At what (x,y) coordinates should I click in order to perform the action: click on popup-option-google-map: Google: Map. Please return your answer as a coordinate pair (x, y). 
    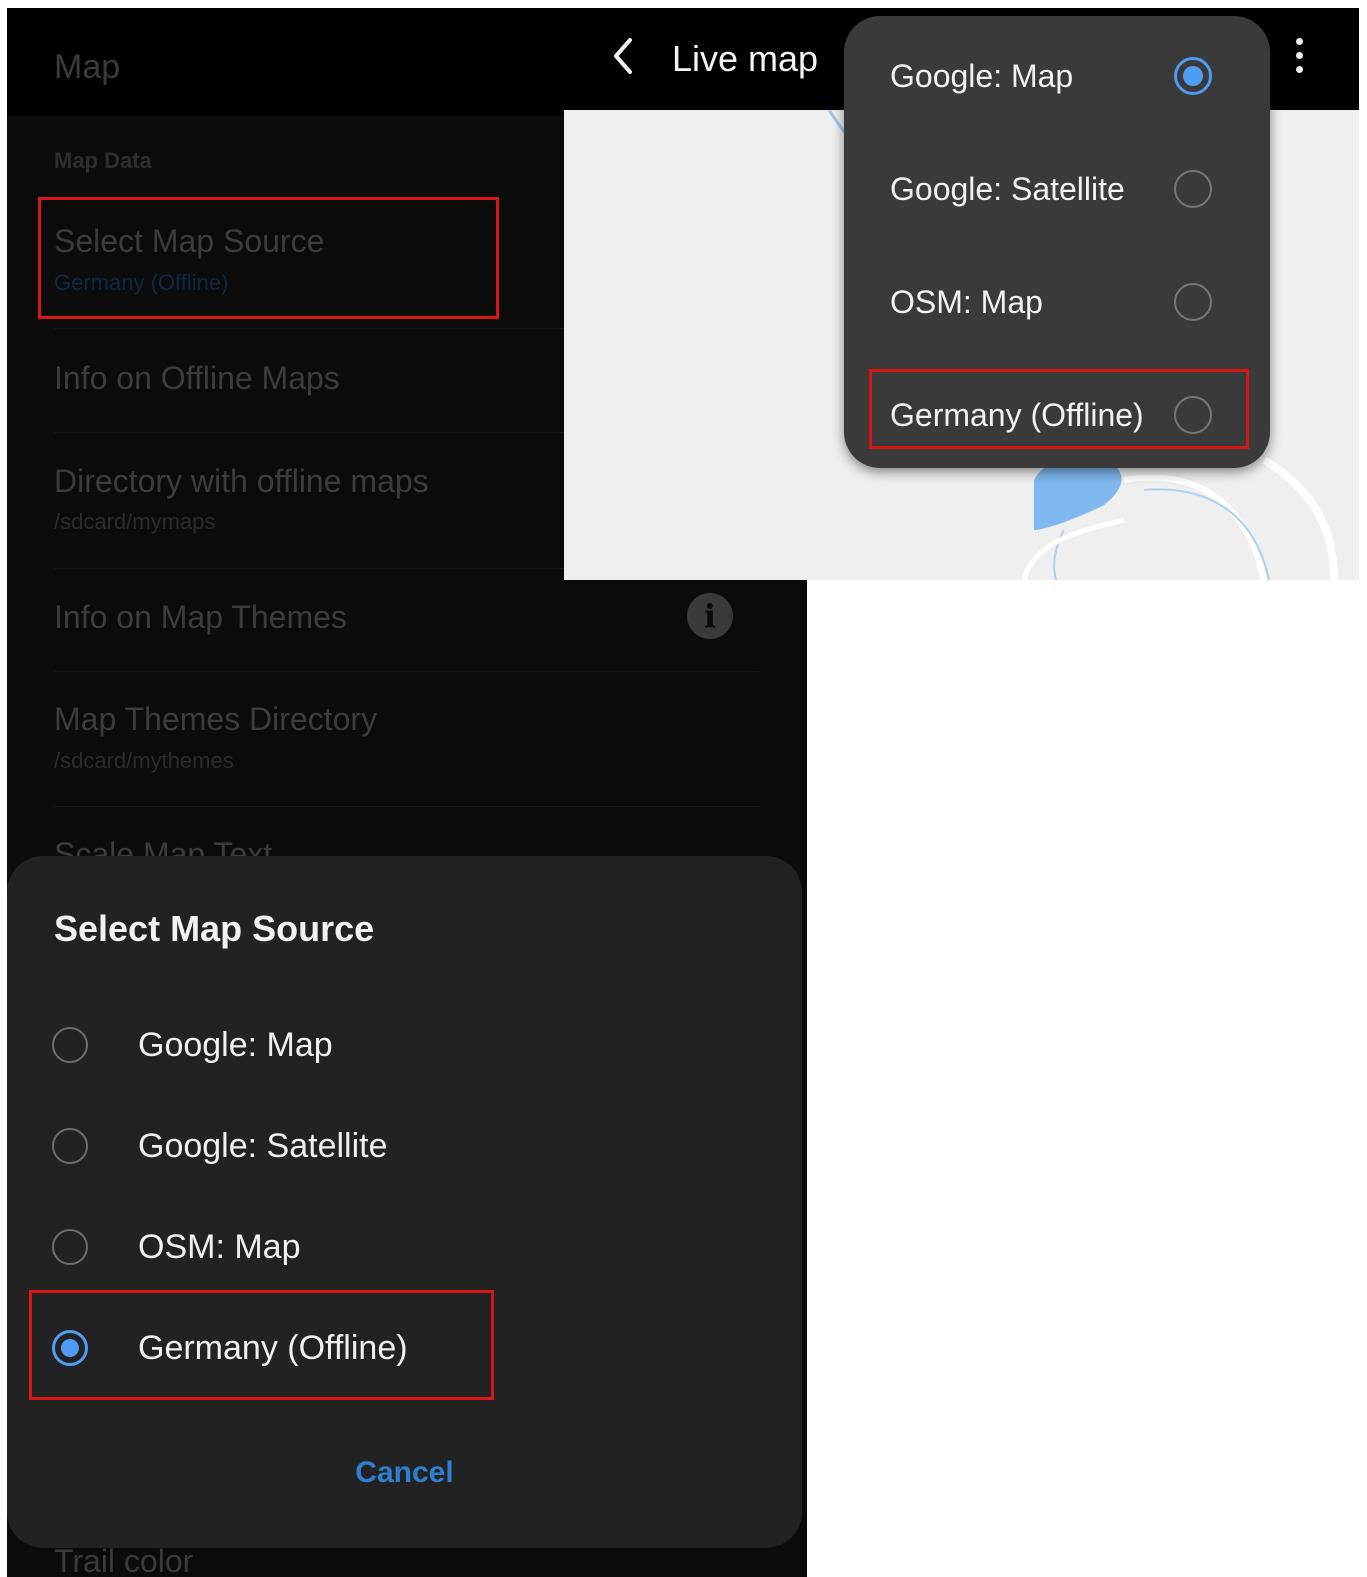
    Looking at the image, I should click on (1057, 72).